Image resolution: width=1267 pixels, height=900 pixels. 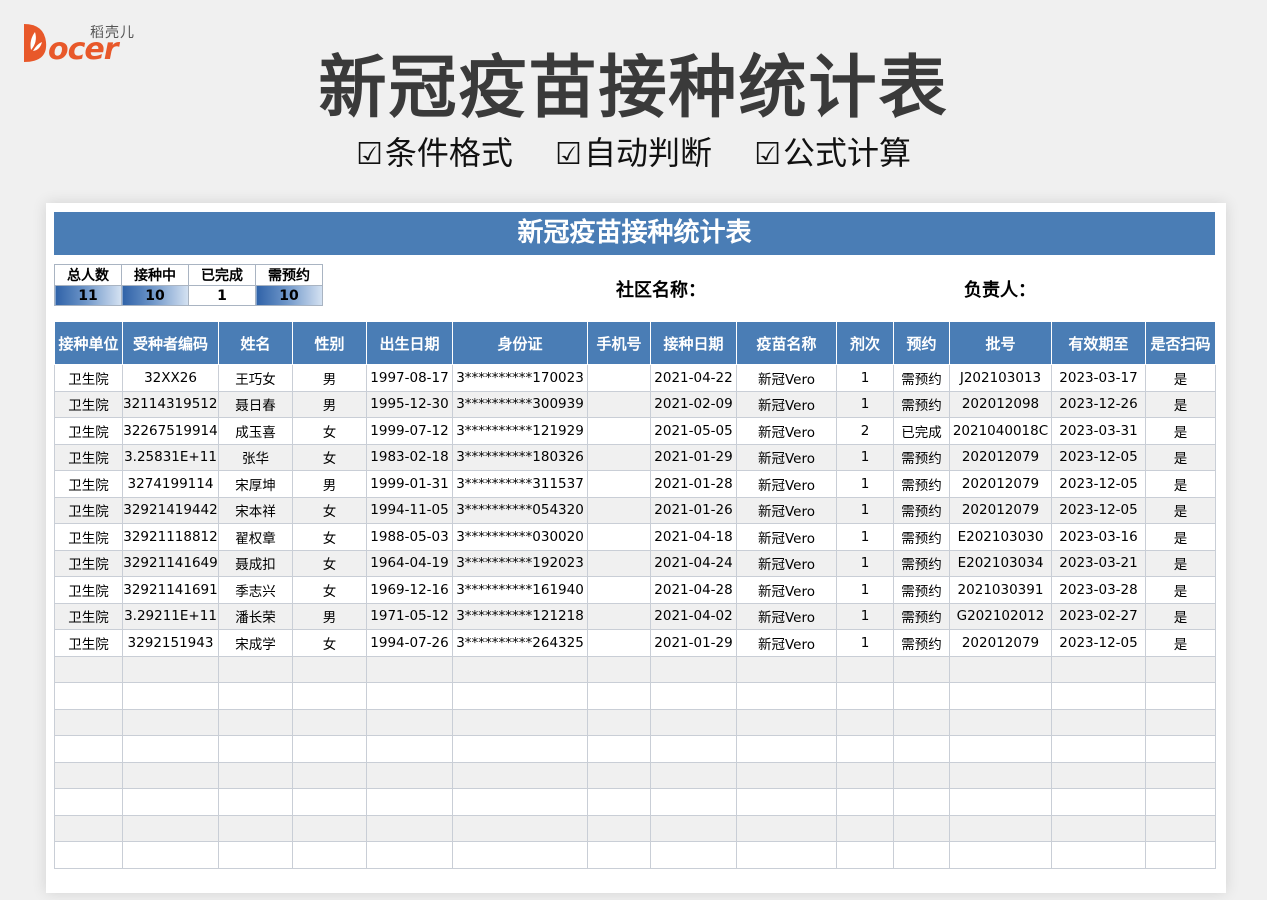 I want to click on table-cell: 3**********161940, so click(x=520, y=590).